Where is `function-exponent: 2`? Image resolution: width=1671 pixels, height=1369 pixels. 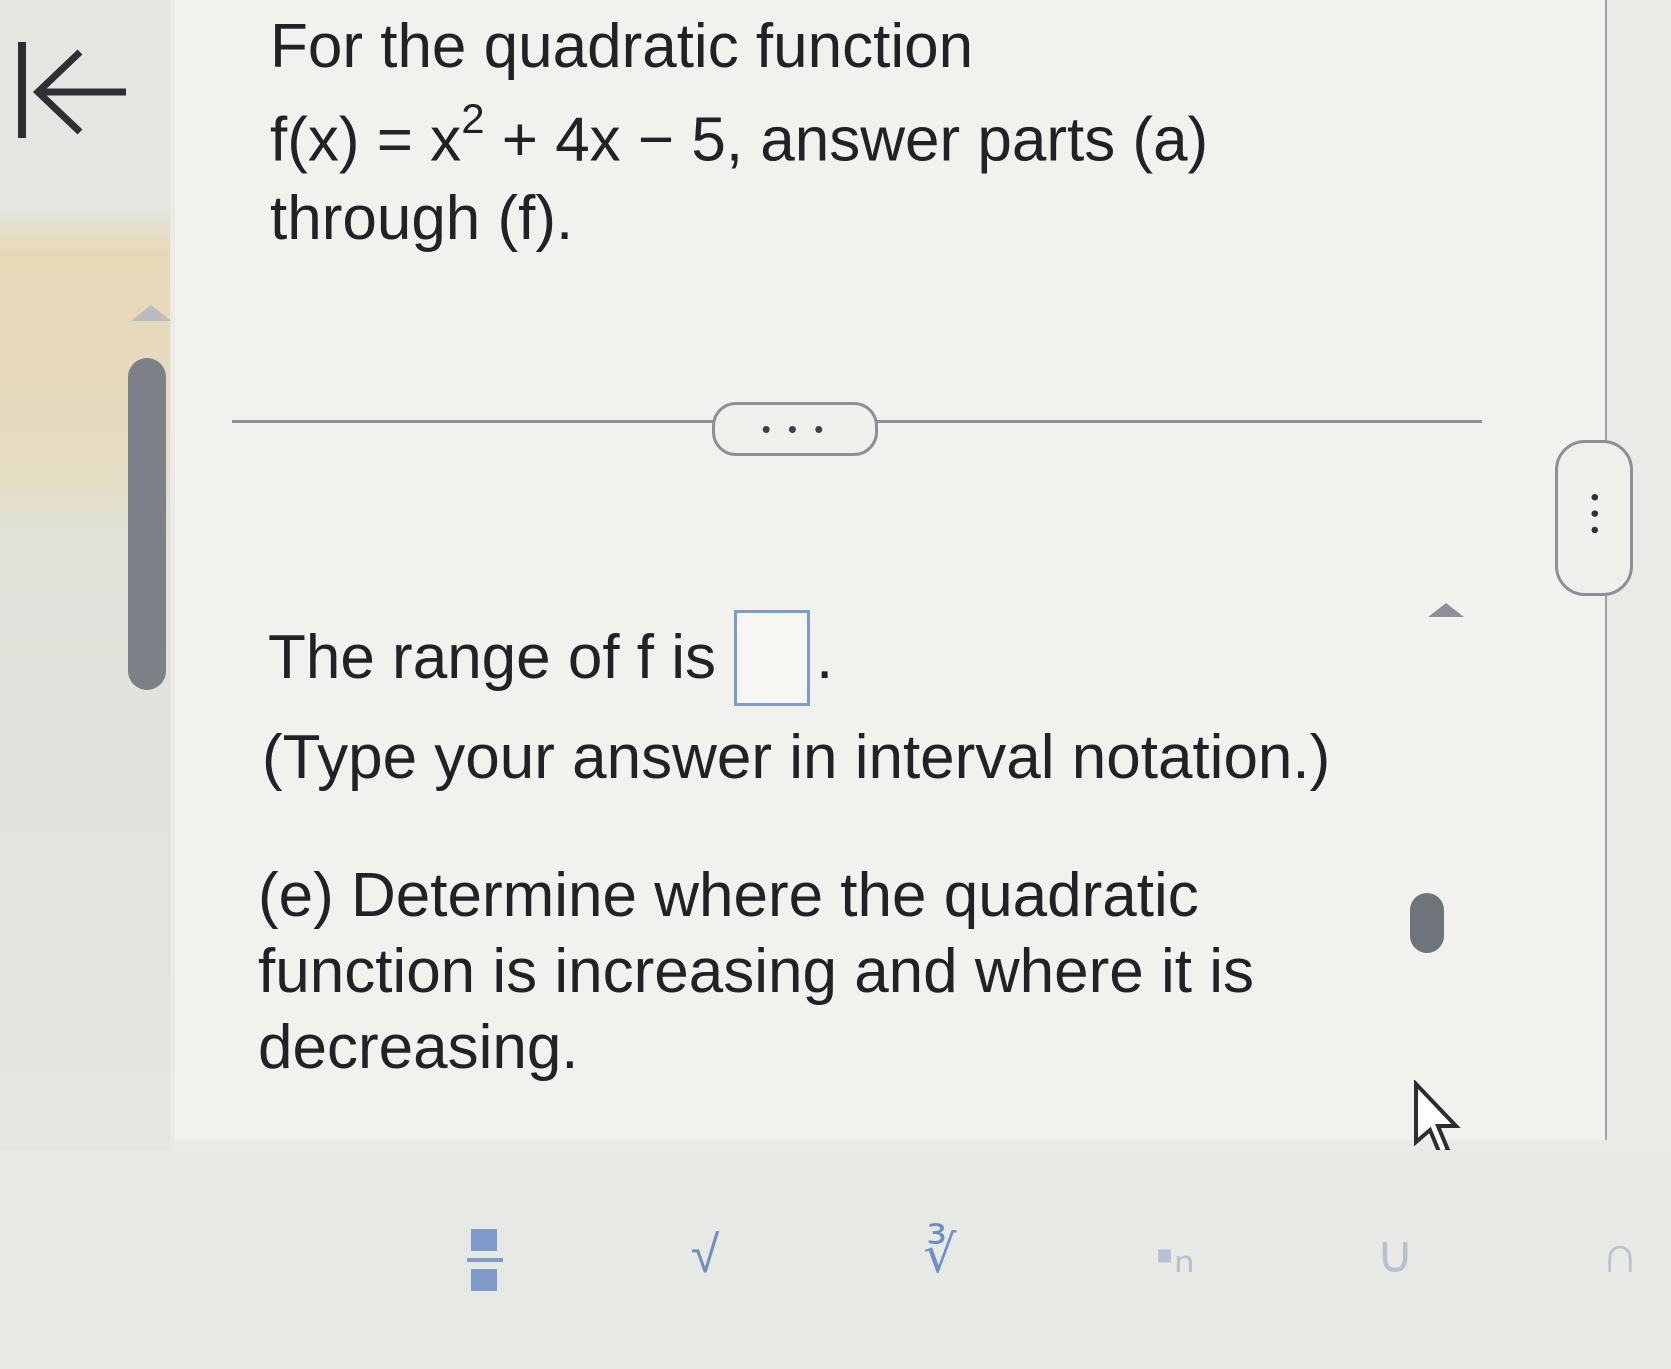
function-exponent: 2 is located at coordinates (473, 118).